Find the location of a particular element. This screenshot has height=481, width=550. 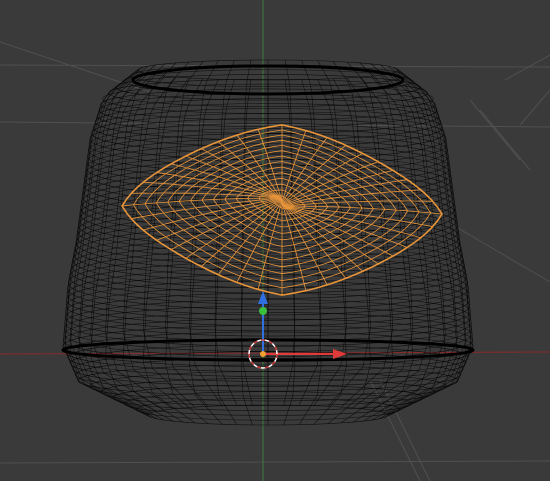

gizmo-y-handle is located at coordinates (263, 311).